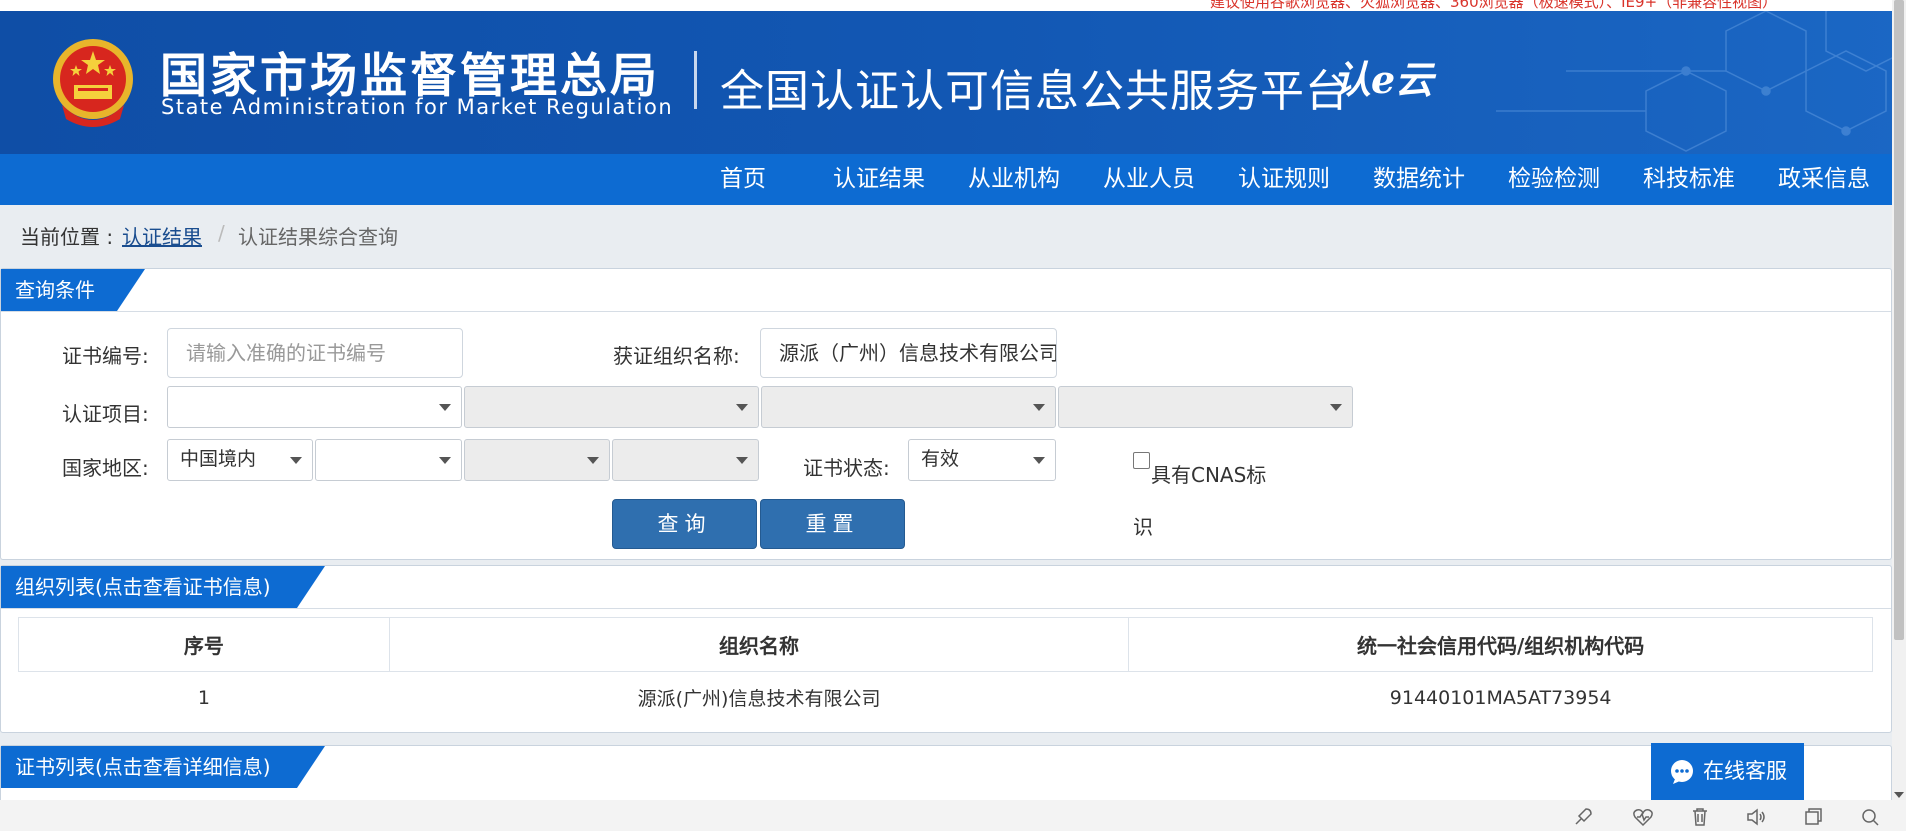 The width and height of the screenshot is (1906, 831). I want to click on query-panel-title: 查询条件, so click(59, 290).